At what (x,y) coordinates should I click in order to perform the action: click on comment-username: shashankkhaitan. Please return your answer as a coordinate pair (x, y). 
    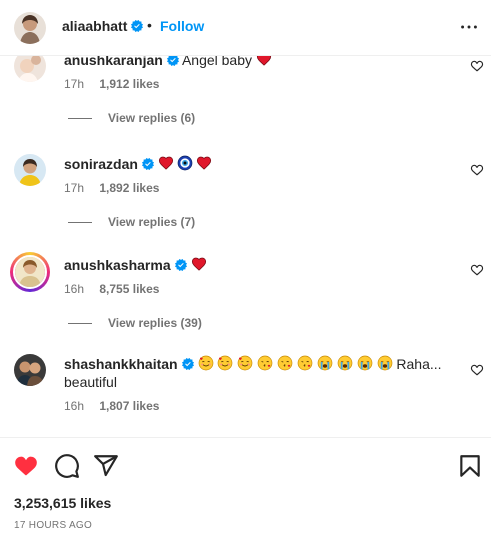
    Looking at the image, I should click on (121, 364).